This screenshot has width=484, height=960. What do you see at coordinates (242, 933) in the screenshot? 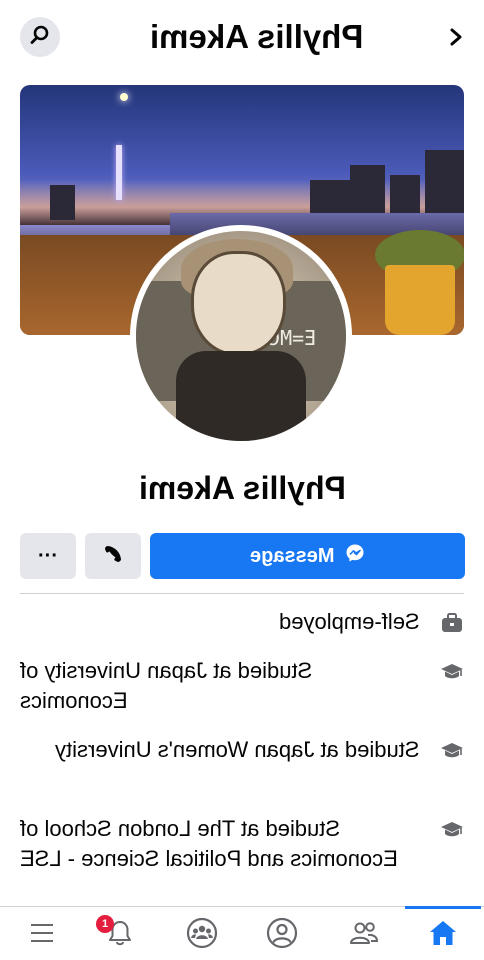
I see `bottom-nav: 1` at bounding box center [242, 933].